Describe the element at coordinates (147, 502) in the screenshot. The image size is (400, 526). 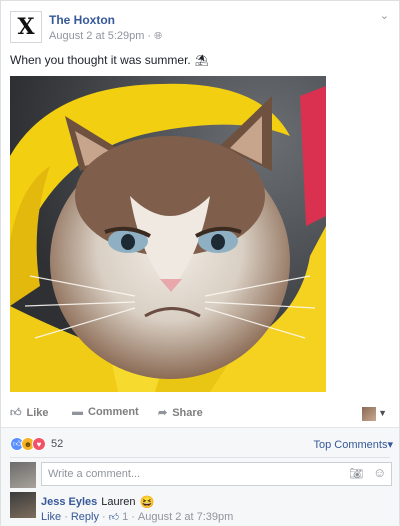
I see `laughing-emoji: 😆` at that location.